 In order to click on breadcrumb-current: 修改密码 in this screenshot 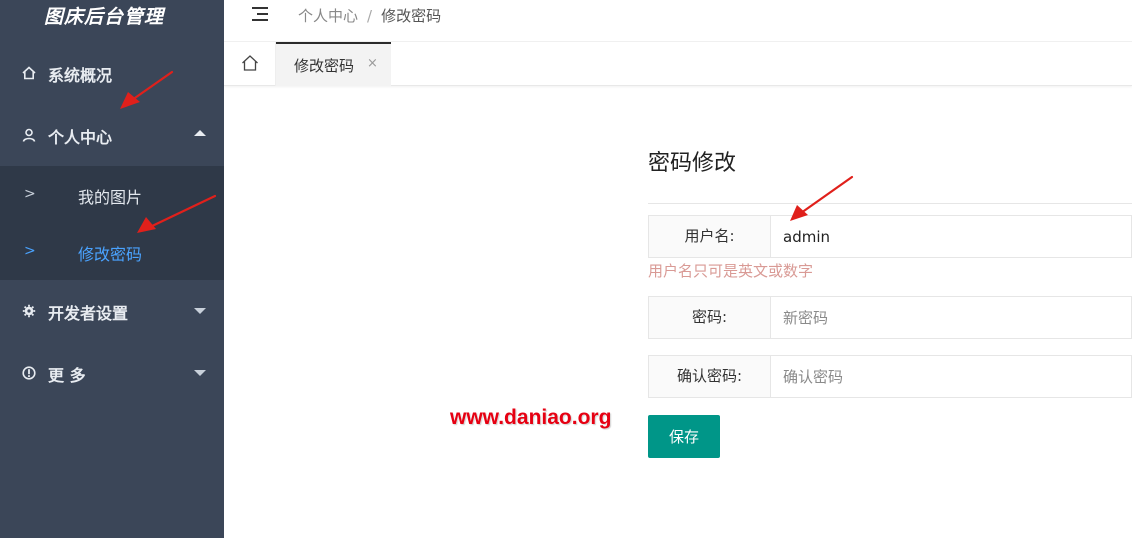, I will do `click(411, 16)`.